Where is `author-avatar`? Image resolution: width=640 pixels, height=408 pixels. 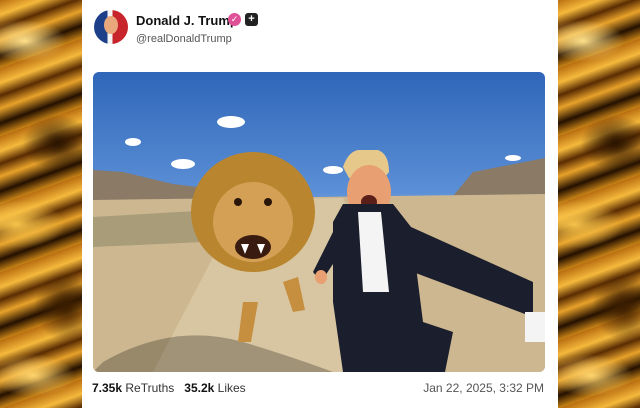 author-avatar is located at coordinates (111, 27).